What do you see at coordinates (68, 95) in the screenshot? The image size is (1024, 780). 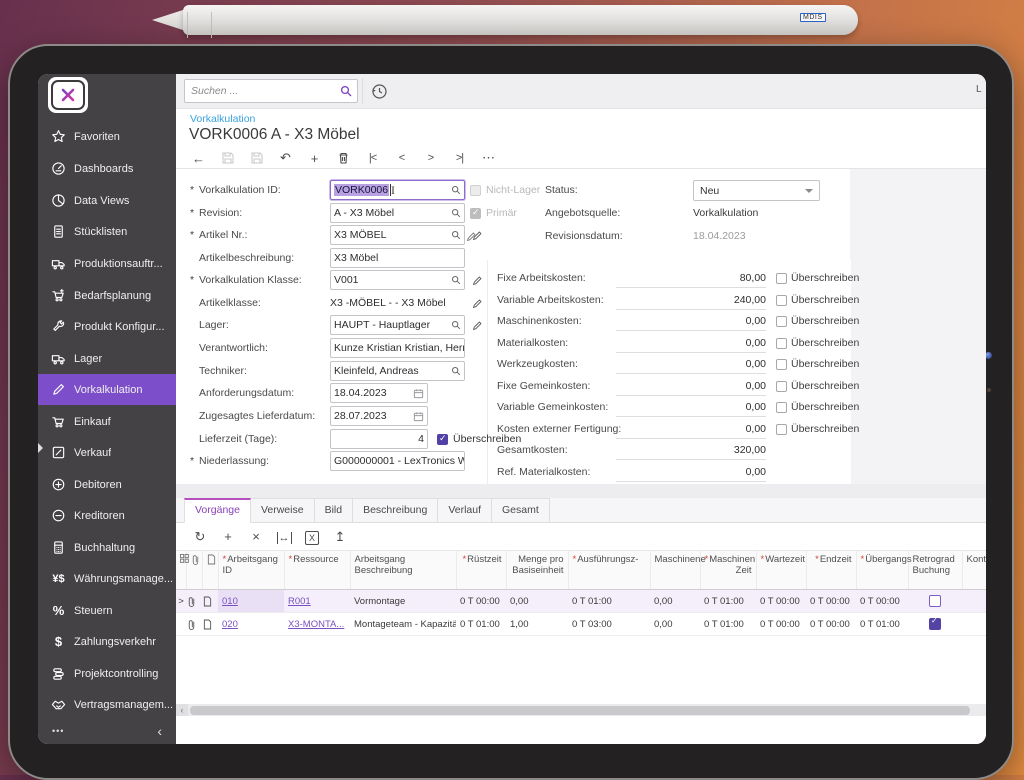 I see `app-logo` at bounding box center [68, 95].